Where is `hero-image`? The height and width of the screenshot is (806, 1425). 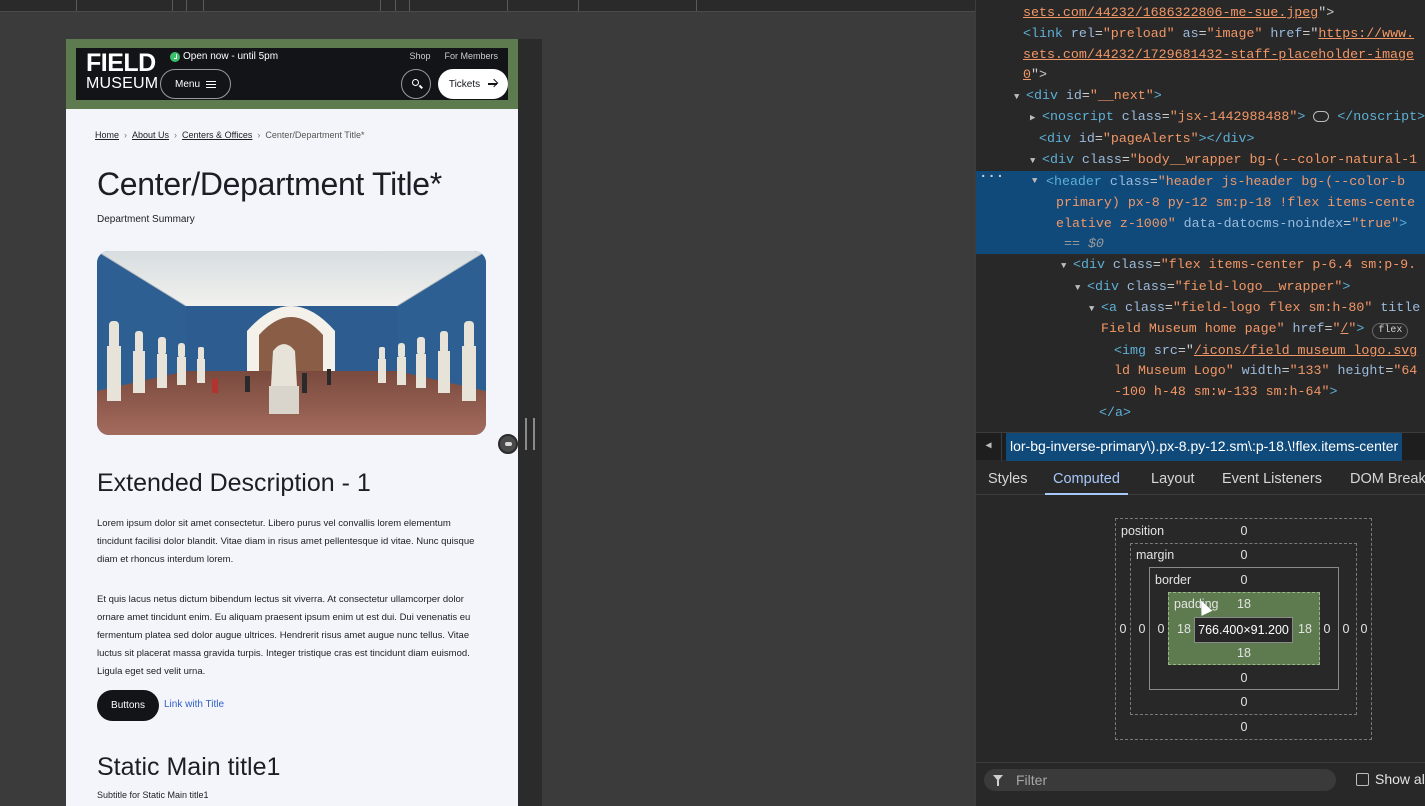
hero-image is located at coordinates (291, 343).